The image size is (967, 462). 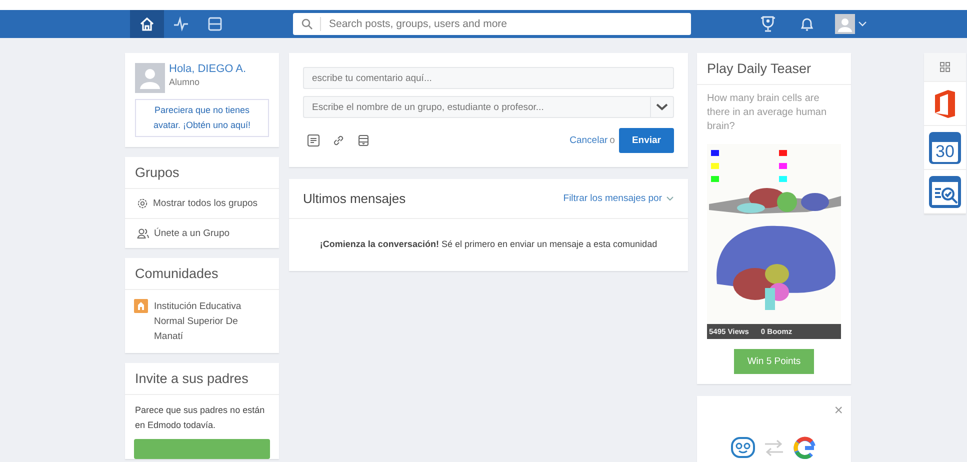 I want to click on search-icon, so click(x=307, y=24).